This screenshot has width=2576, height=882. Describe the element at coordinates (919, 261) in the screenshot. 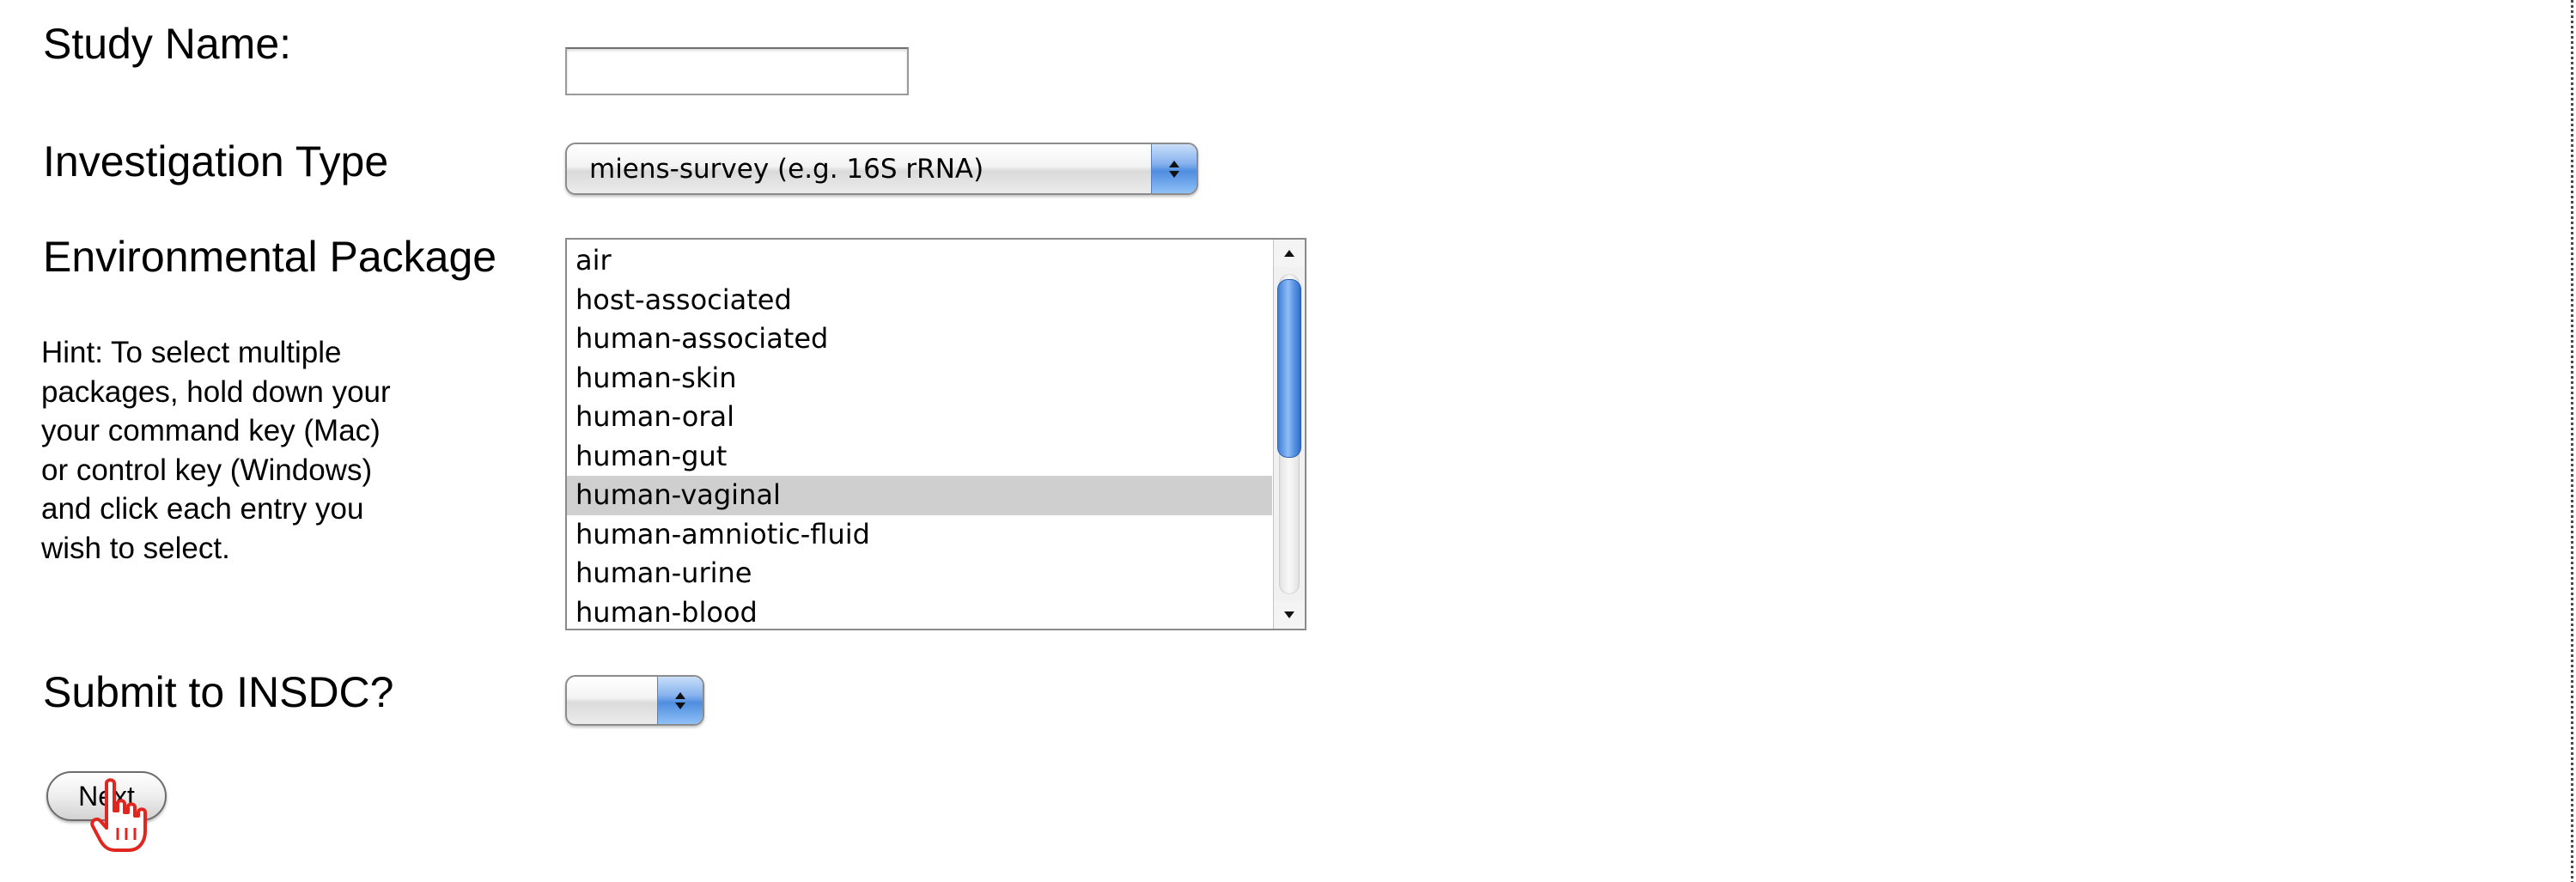

I see `package-option: air` at that location.